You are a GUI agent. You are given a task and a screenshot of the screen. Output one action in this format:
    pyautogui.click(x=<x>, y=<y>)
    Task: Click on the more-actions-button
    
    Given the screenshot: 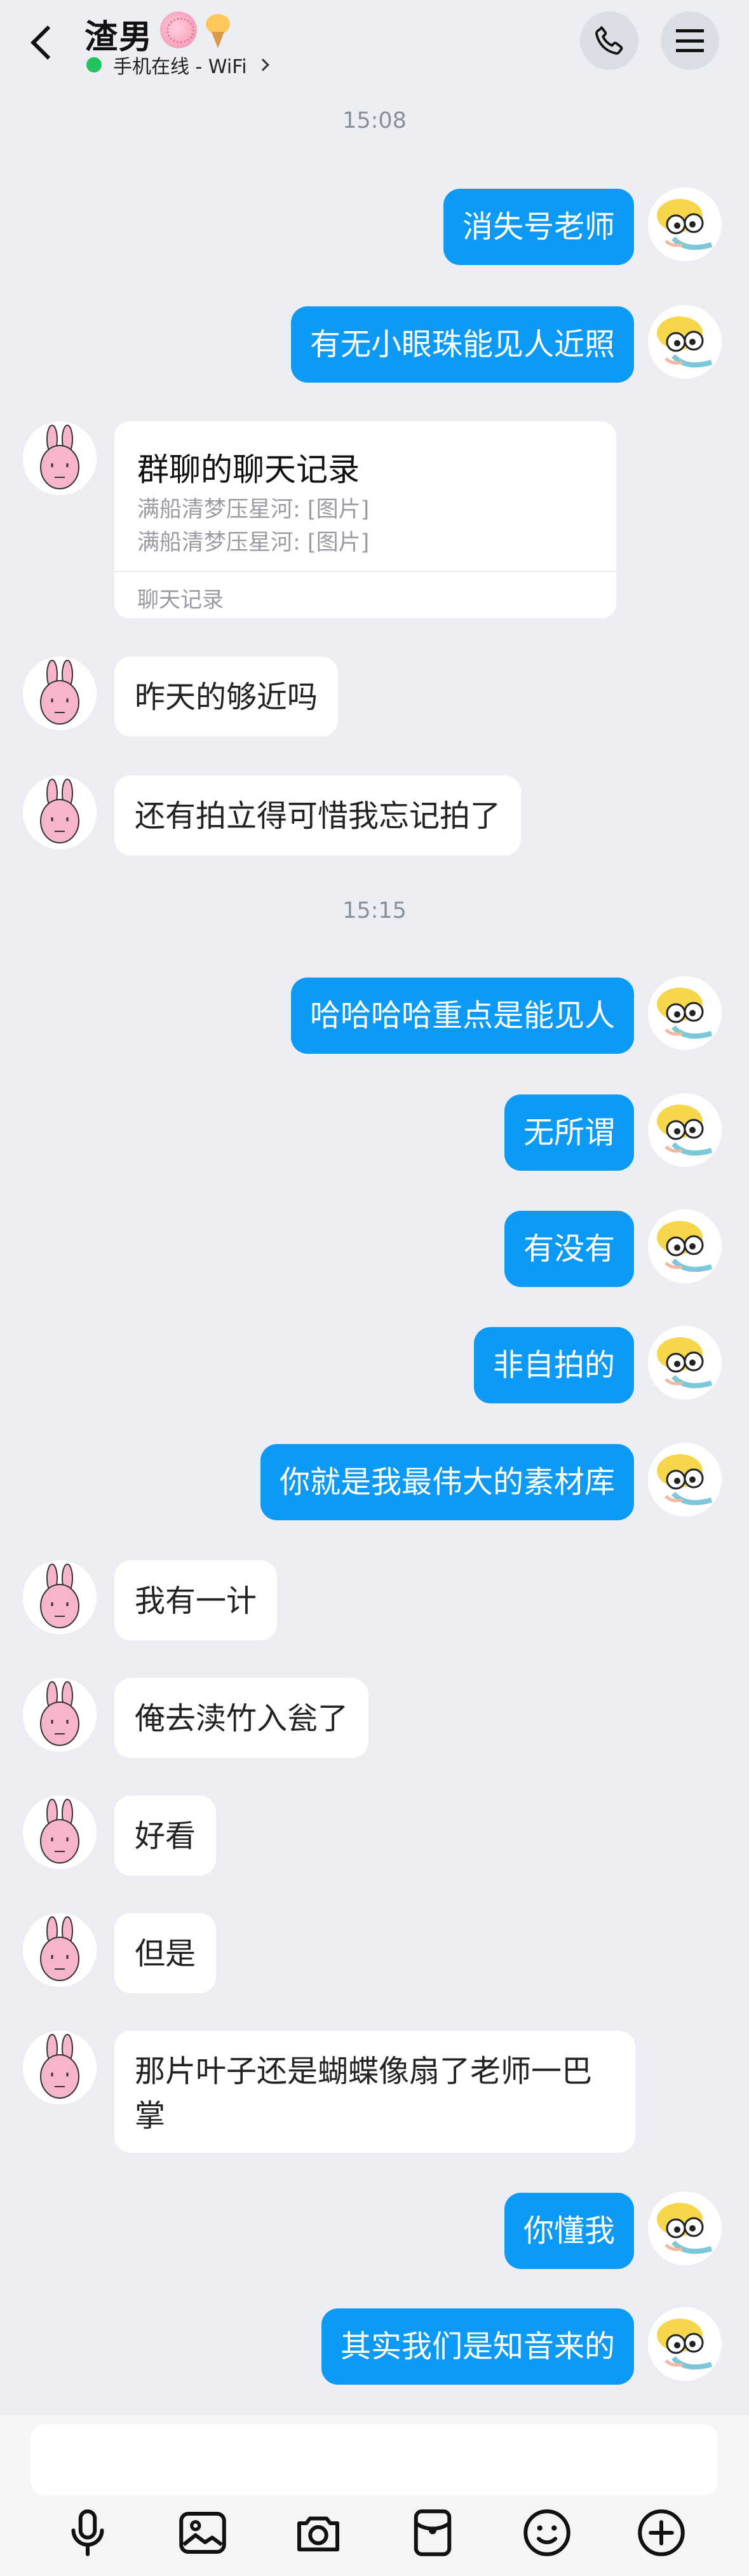 What is the action you would take?
    pyautogui.click(x=661, y=2532)
    